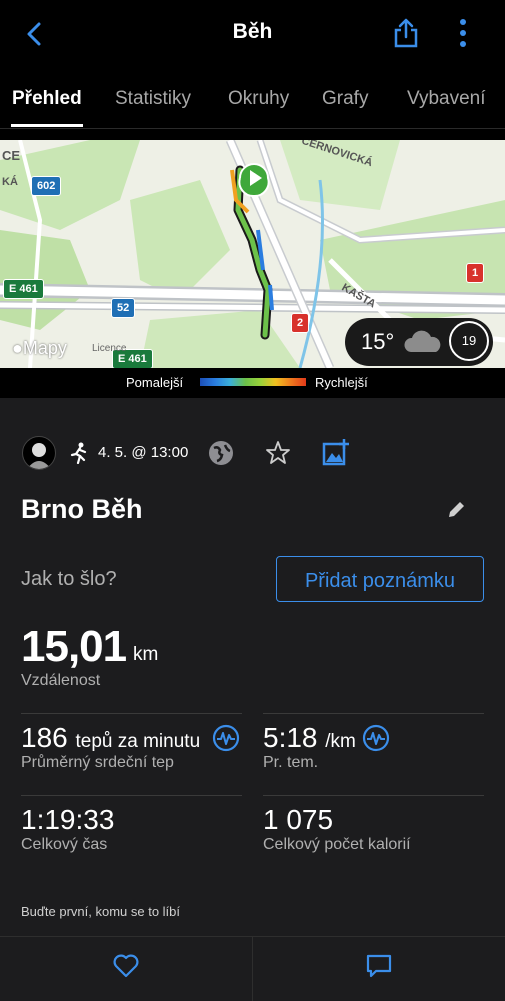  Describe the element at coordinates (143, 452) in the screenshot. I see `activity-datetime: 4. 5. @ 13:00` at that location.